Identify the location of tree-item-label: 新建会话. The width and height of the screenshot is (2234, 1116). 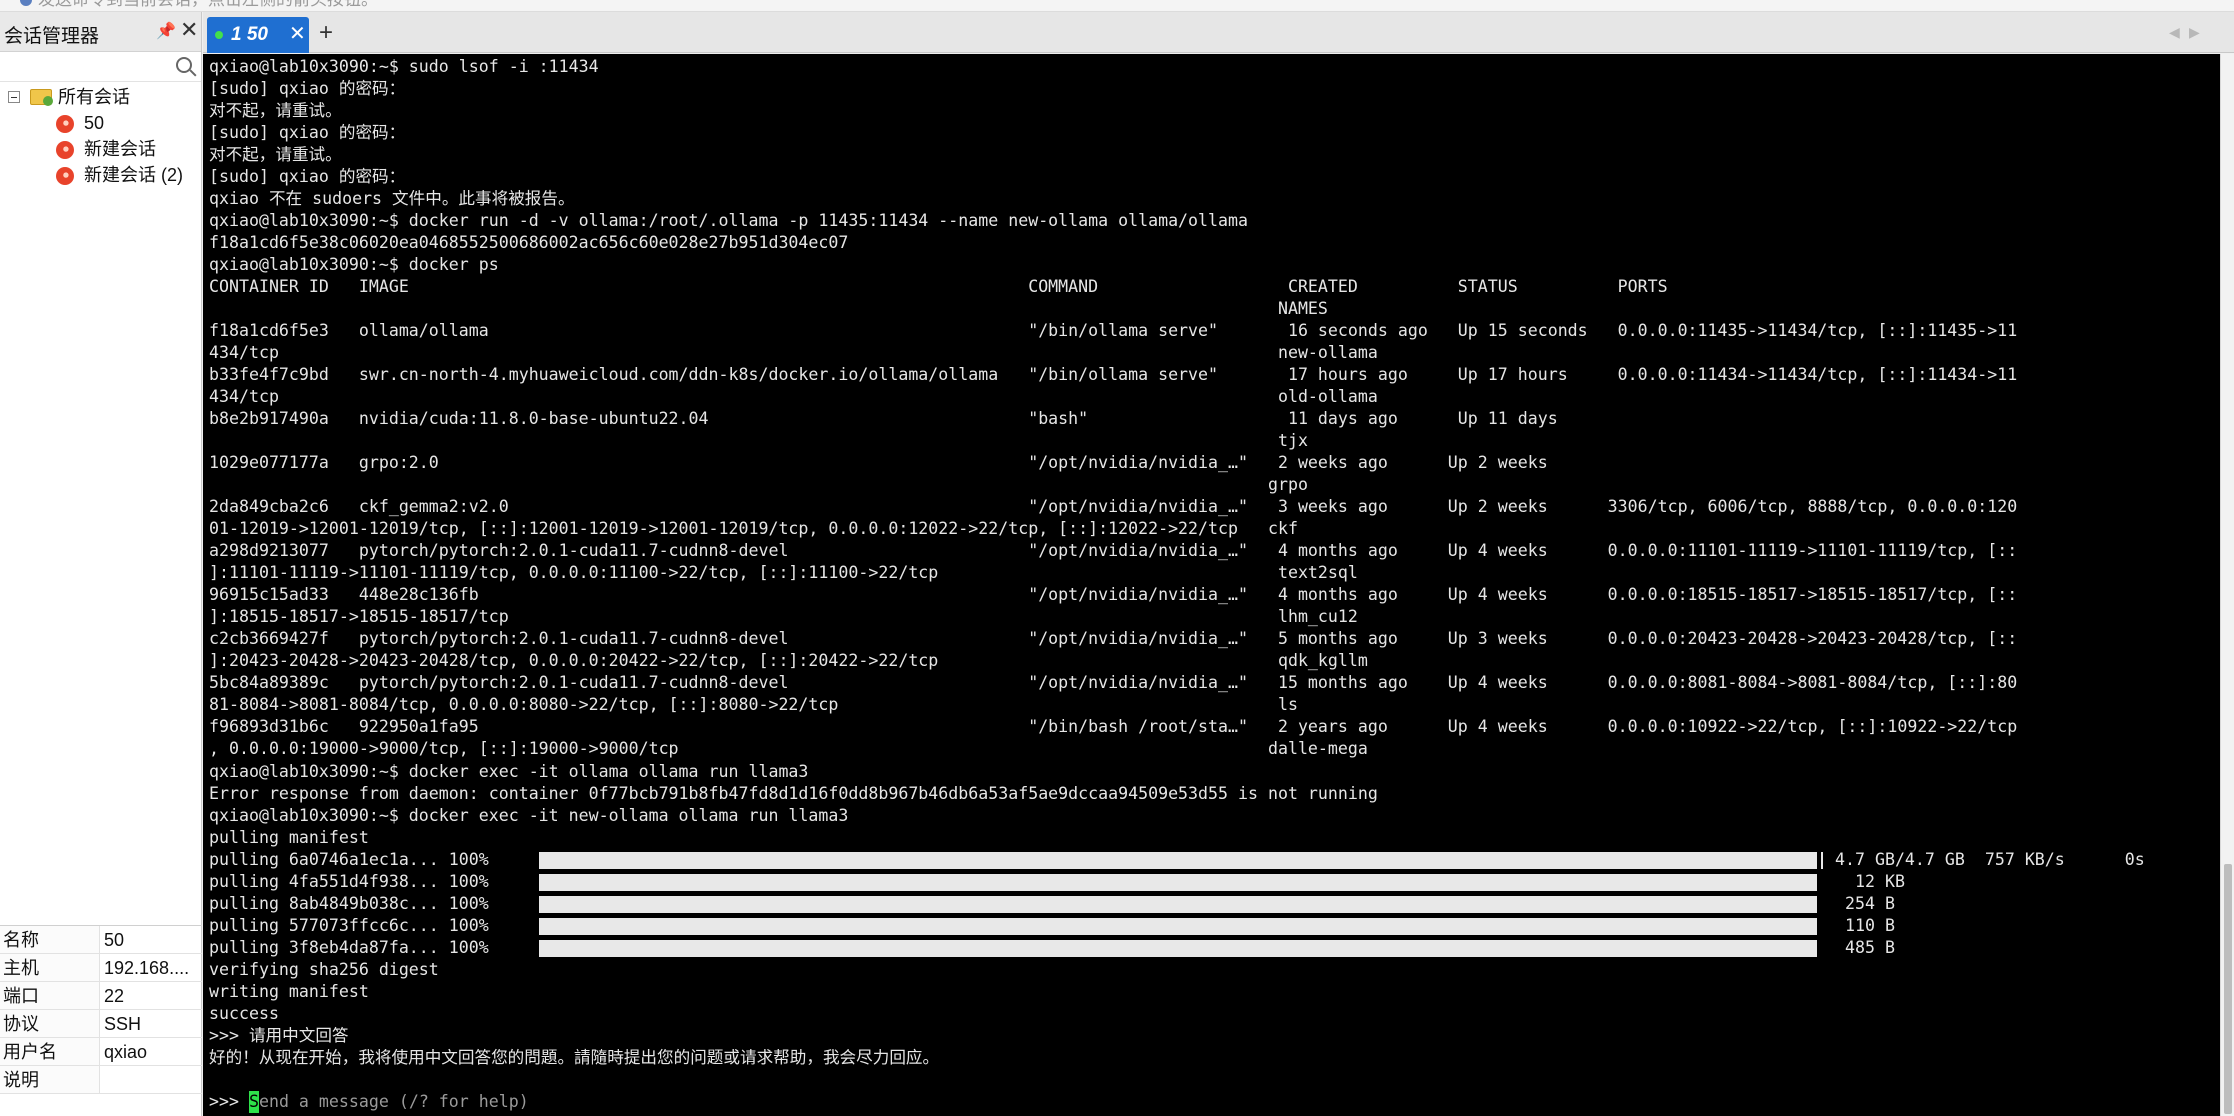
(120, 149).